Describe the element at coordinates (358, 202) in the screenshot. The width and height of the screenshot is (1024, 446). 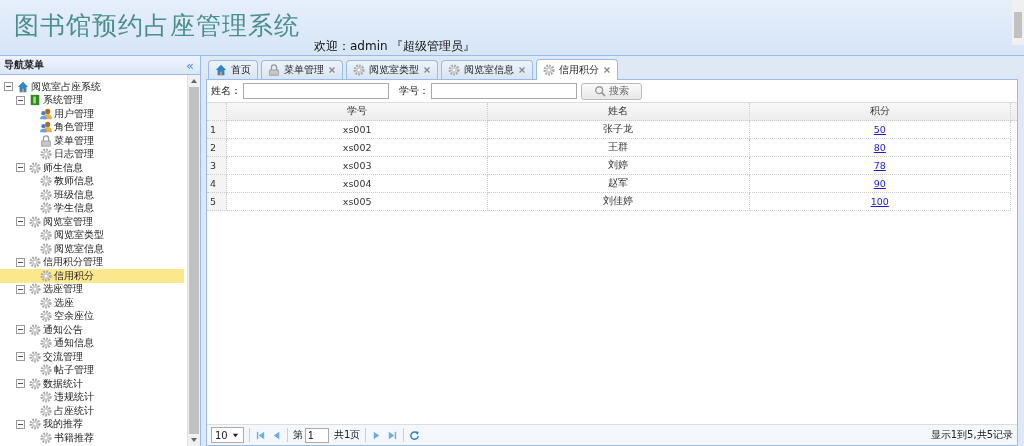
I see `table-cell: xs005` at that location.